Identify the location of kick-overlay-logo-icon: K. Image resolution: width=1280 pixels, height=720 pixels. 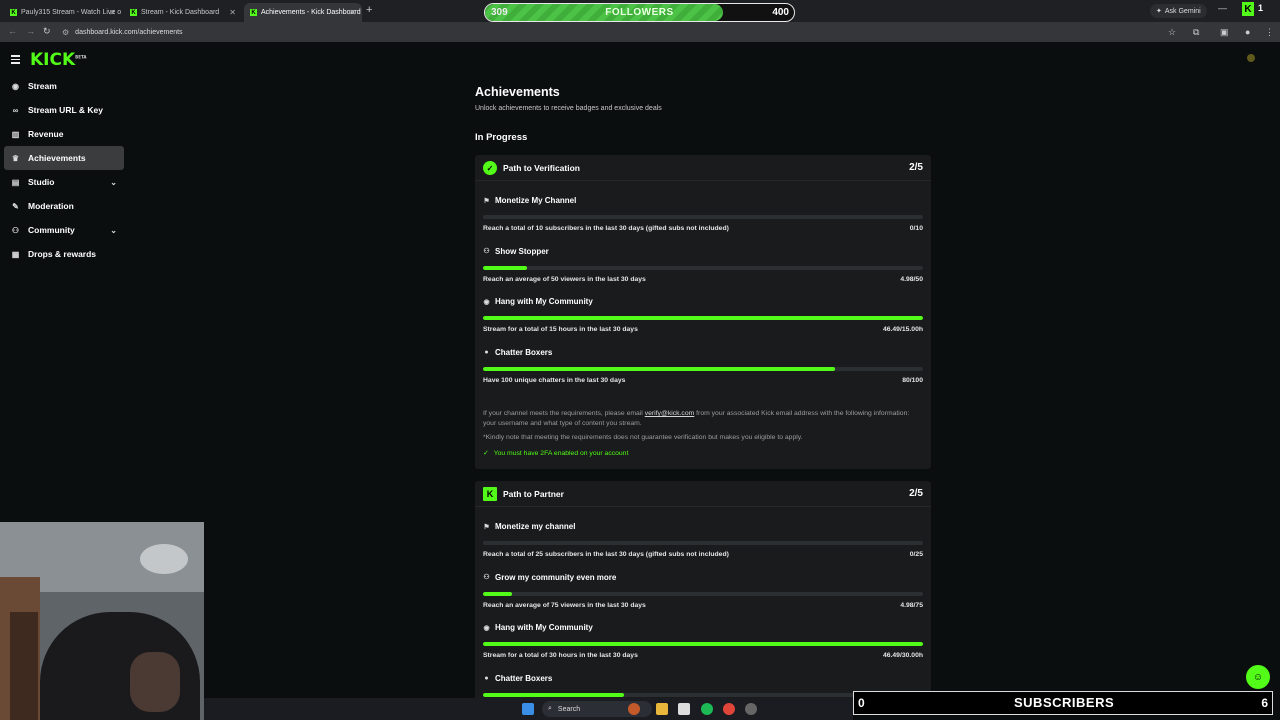
(1248, 9).